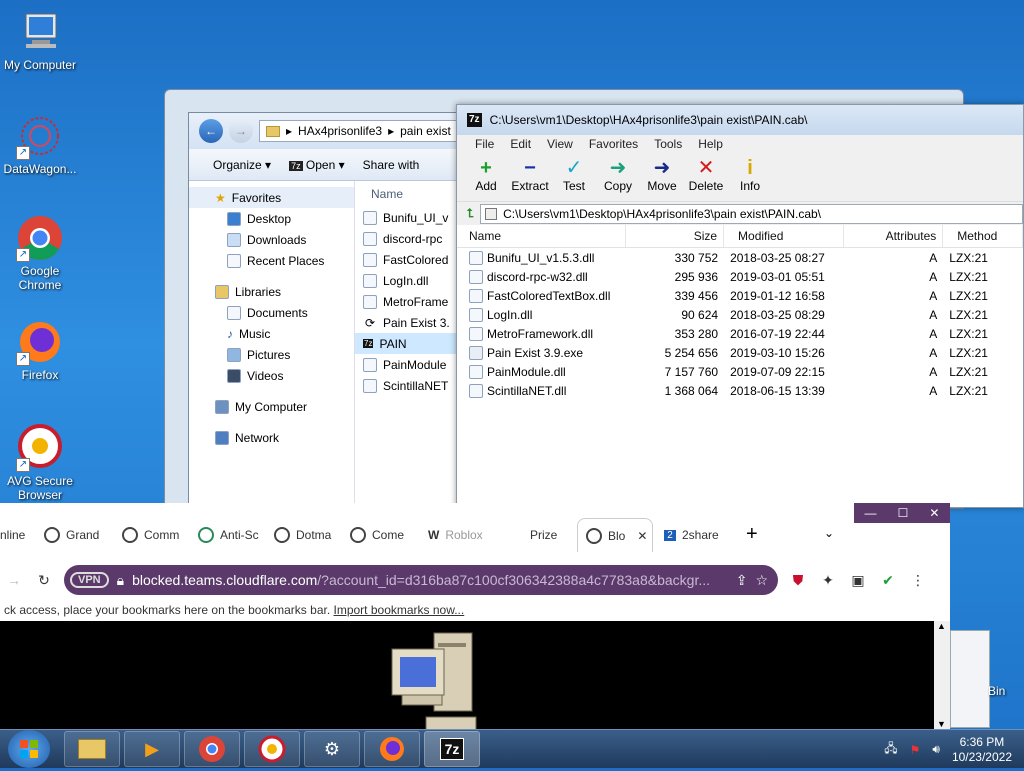 The height and width of the screenshot is (771, 1024). Describe the element at coordinates (231, 535) in the screenshot. I see `browser-tab: Anti-Sc` at that location.